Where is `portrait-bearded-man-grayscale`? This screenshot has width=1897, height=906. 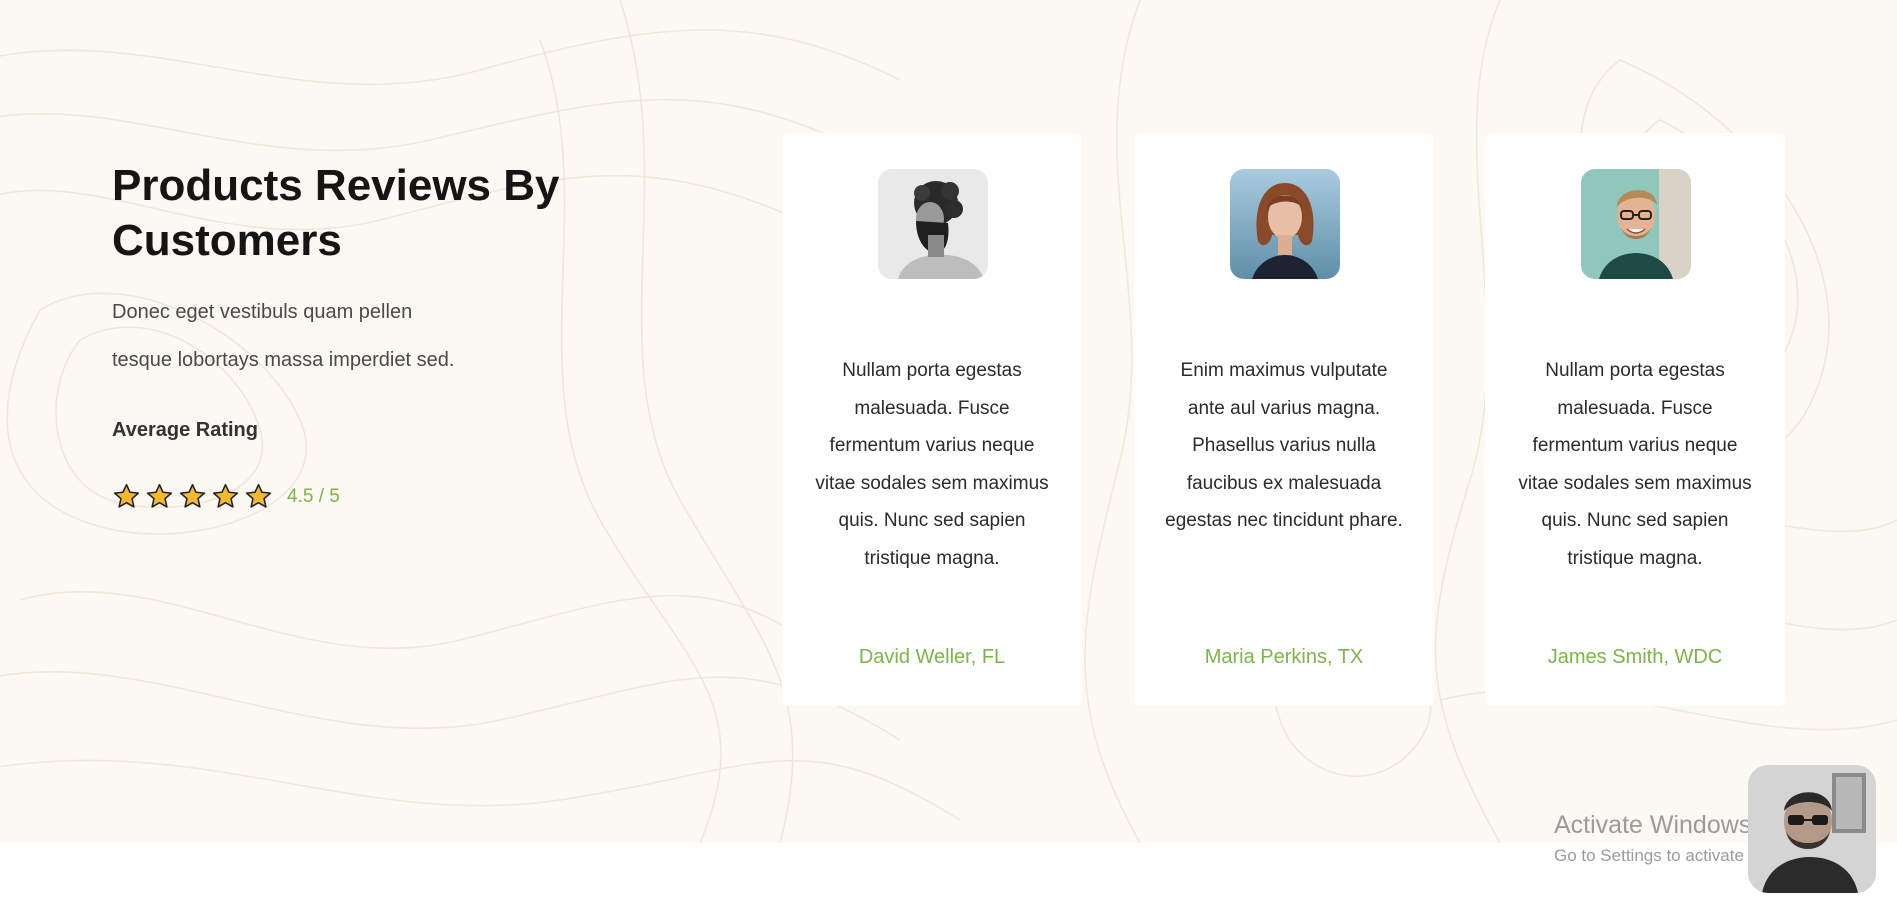 portrait-bearded-man-grayscale is located at coordinates (933, 224).